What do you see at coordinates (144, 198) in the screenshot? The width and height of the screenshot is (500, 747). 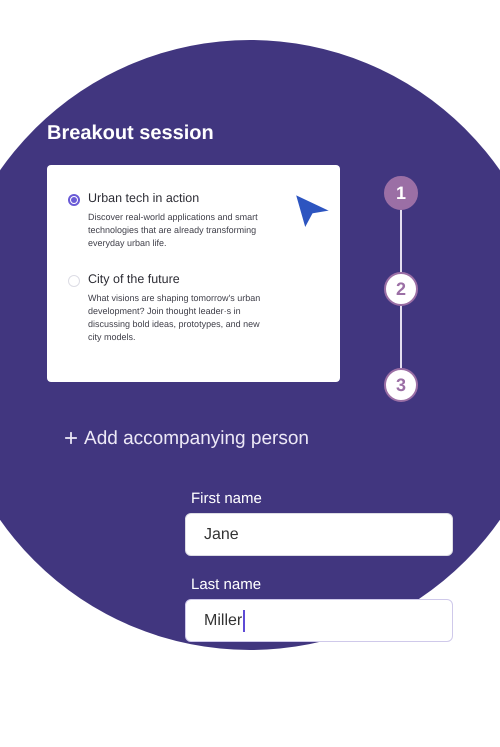 I see `option-title: Urban tech in action` at bounding box center [144, 198].